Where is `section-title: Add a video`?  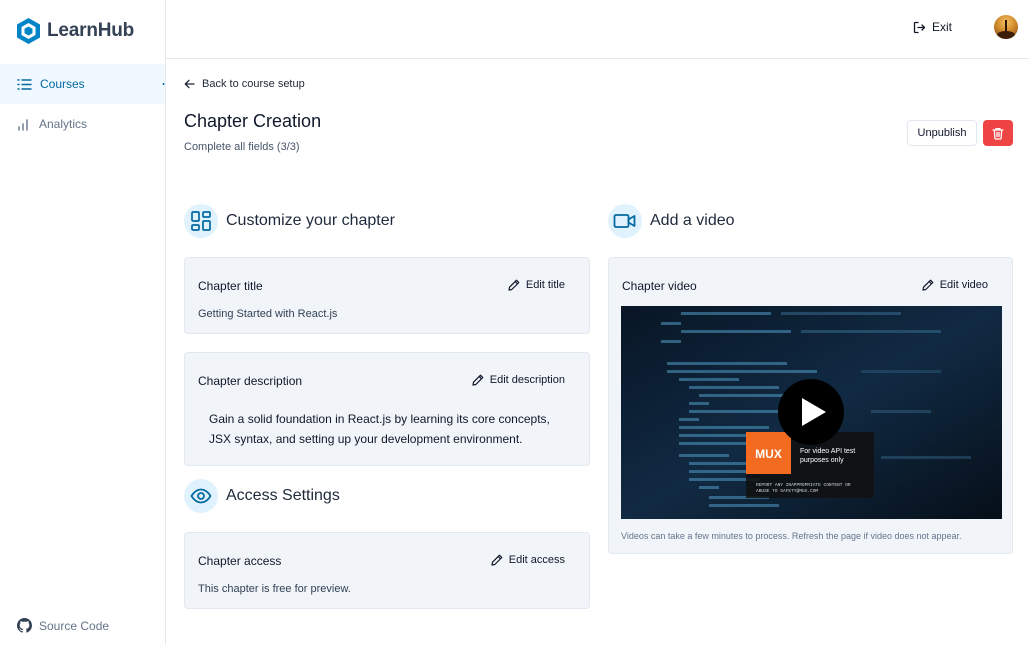
section-title: Add a video is located at coordinates (692, 220).